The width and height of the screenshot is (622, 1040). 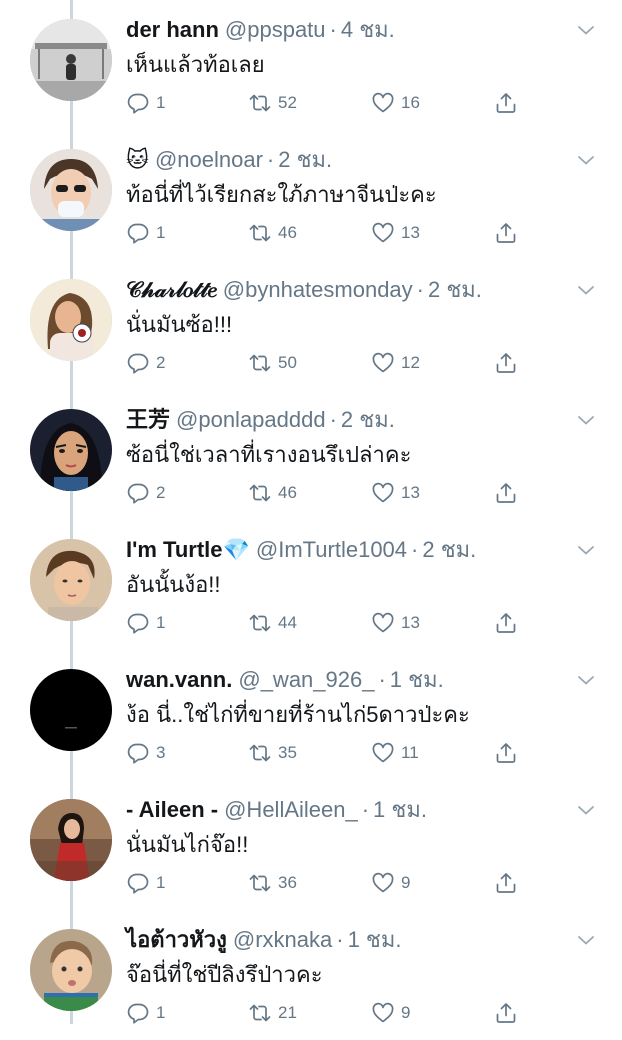 I want to click on user-handle: @bynhatesmonday, so click(x=318, y=289).